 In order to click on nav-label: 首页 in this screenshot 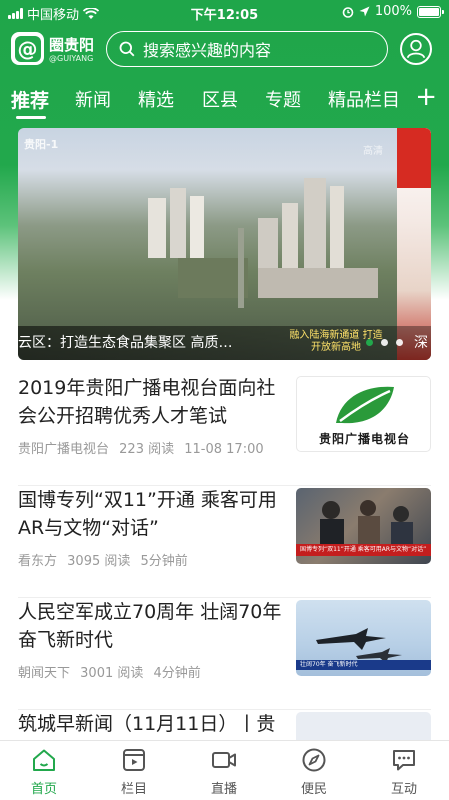, I will do `click(43, 789)`.